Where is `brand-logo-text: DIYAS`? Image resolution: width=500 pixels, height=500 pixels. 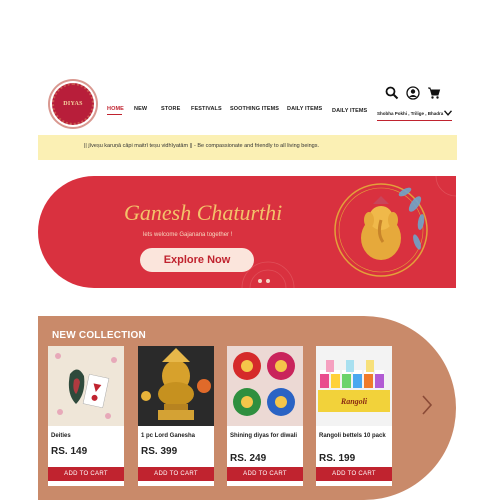
brand-logo-text: DIYAS is located at coordinates (73, 104).